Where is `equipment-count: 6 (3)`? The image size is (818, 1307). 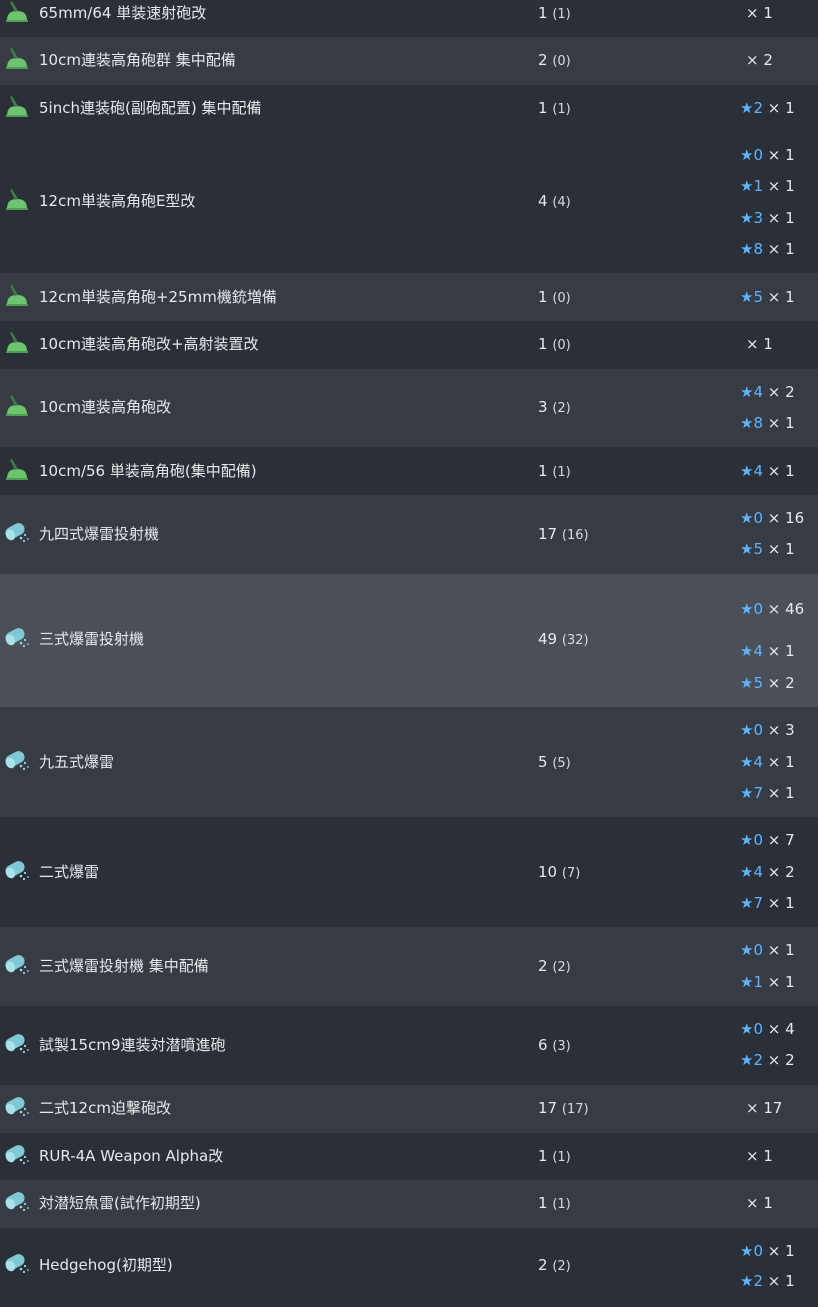 equipment-count: 6 (3) is located at coordinates (554, 1046).